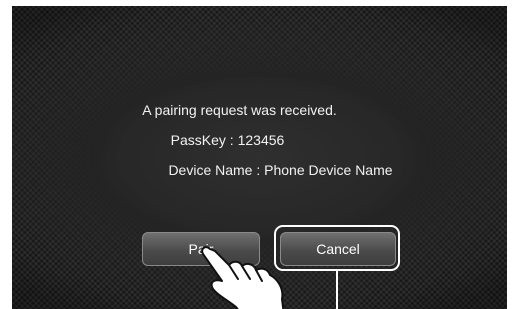 This screenshot has height=309, width=517. I want to click on pairing-message: A pairing request was received., so click(239, 110).